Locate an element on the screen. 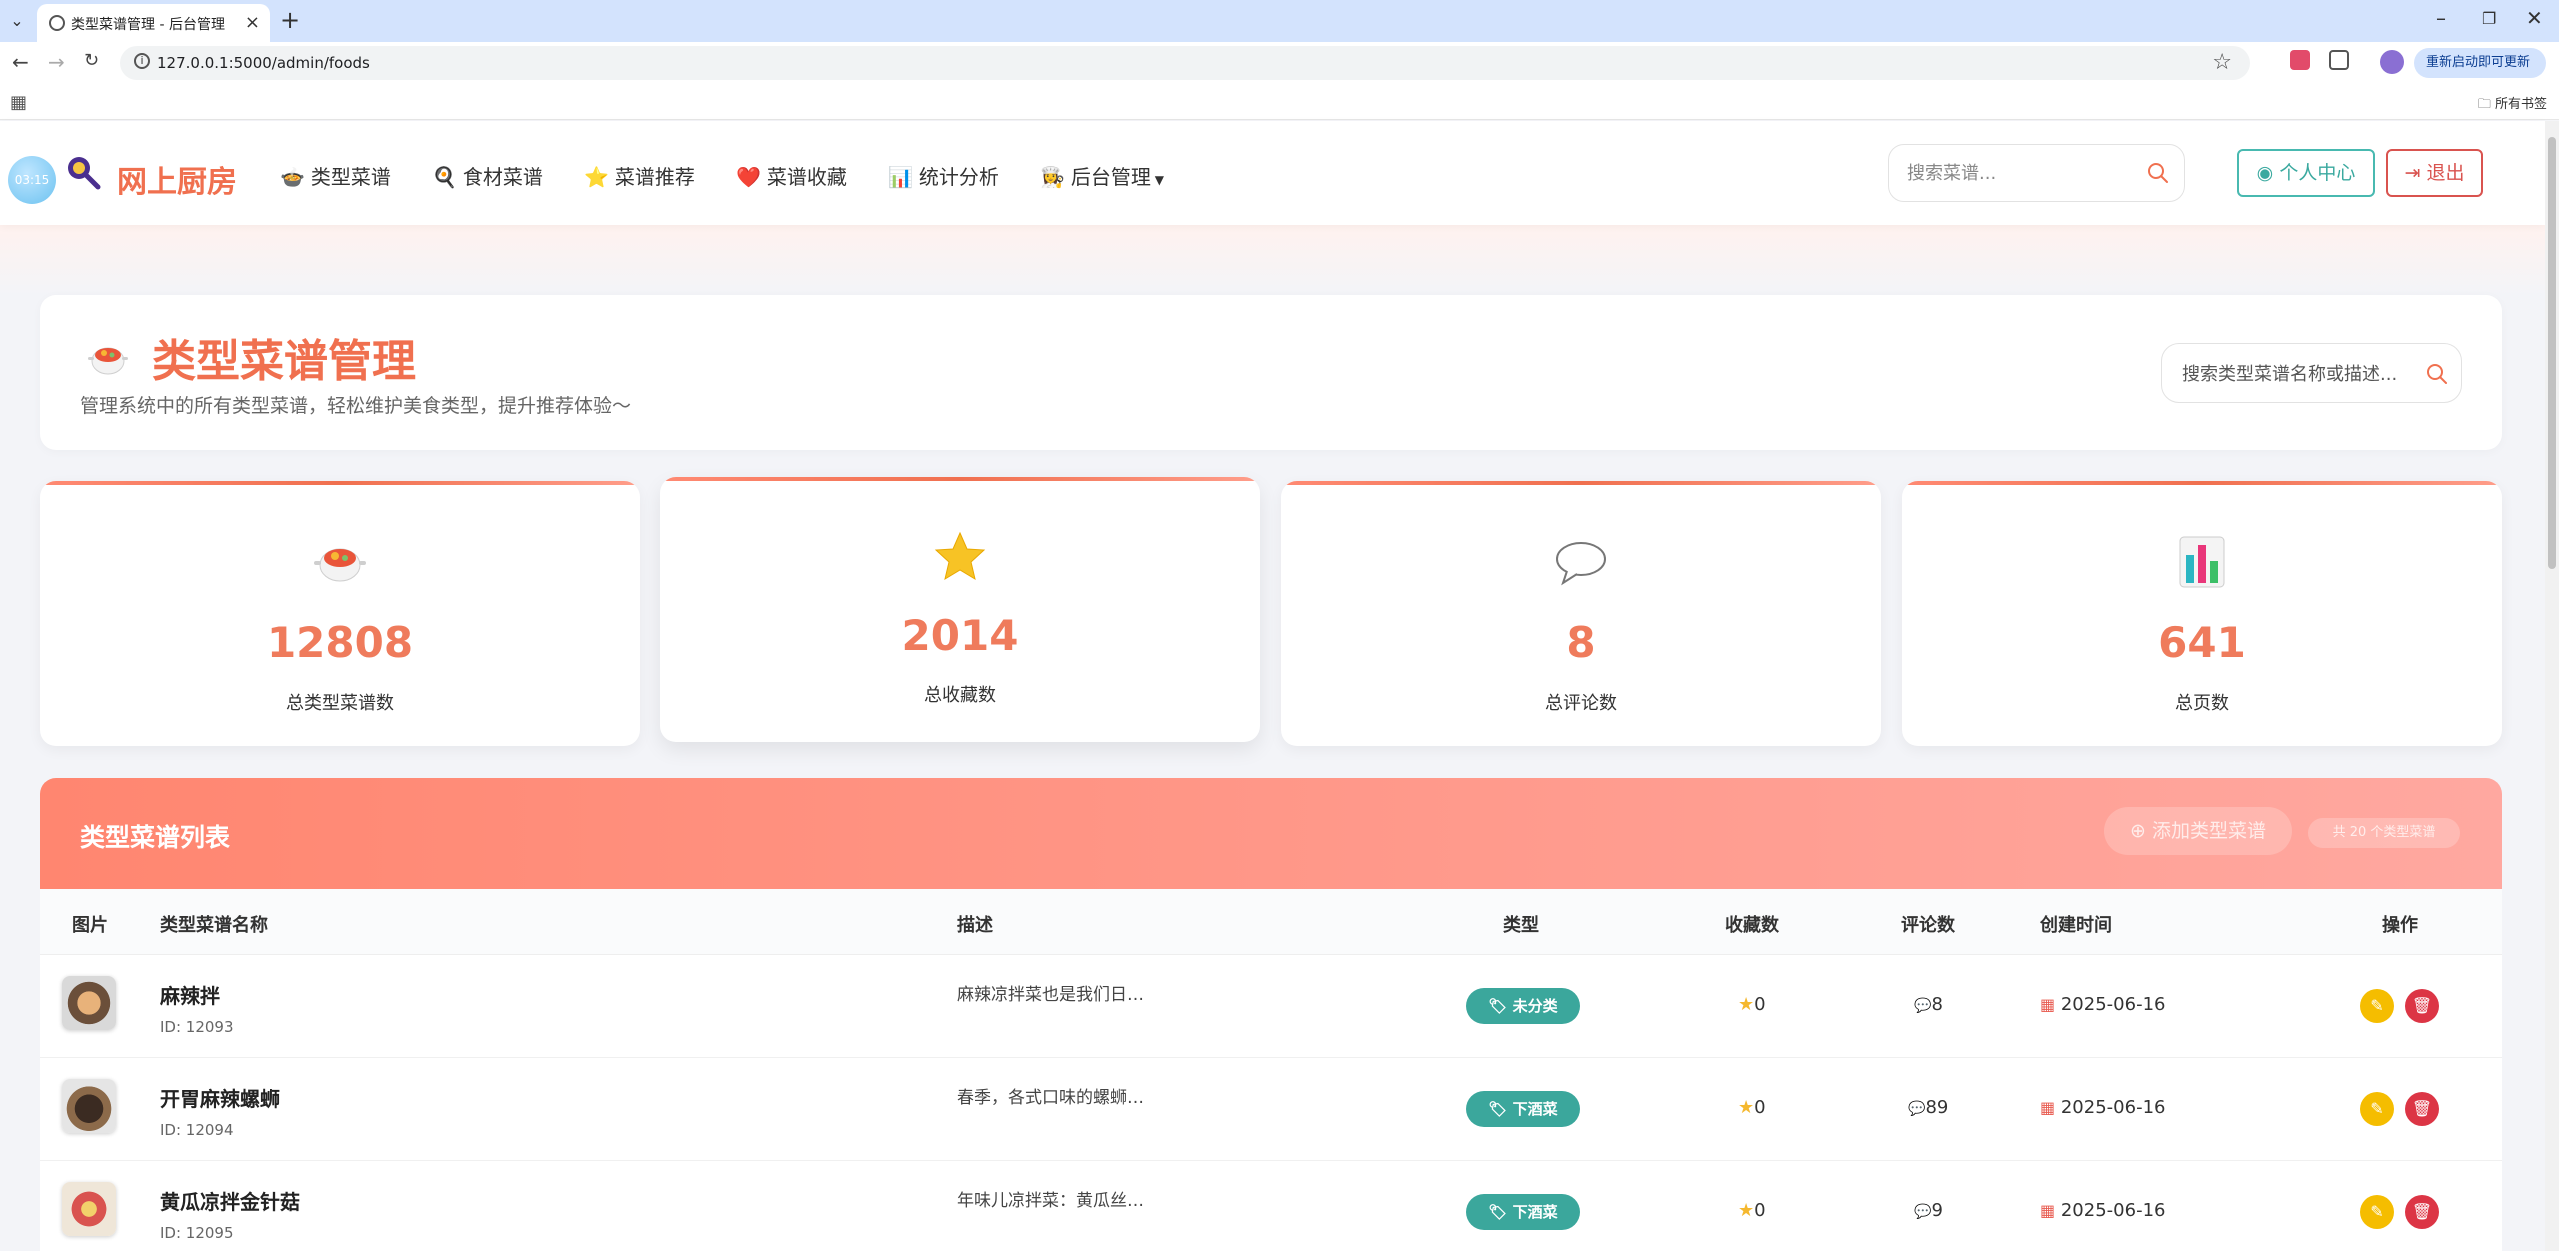  nav-label: 菜谱推荐 is located at coordinates (654, 177).